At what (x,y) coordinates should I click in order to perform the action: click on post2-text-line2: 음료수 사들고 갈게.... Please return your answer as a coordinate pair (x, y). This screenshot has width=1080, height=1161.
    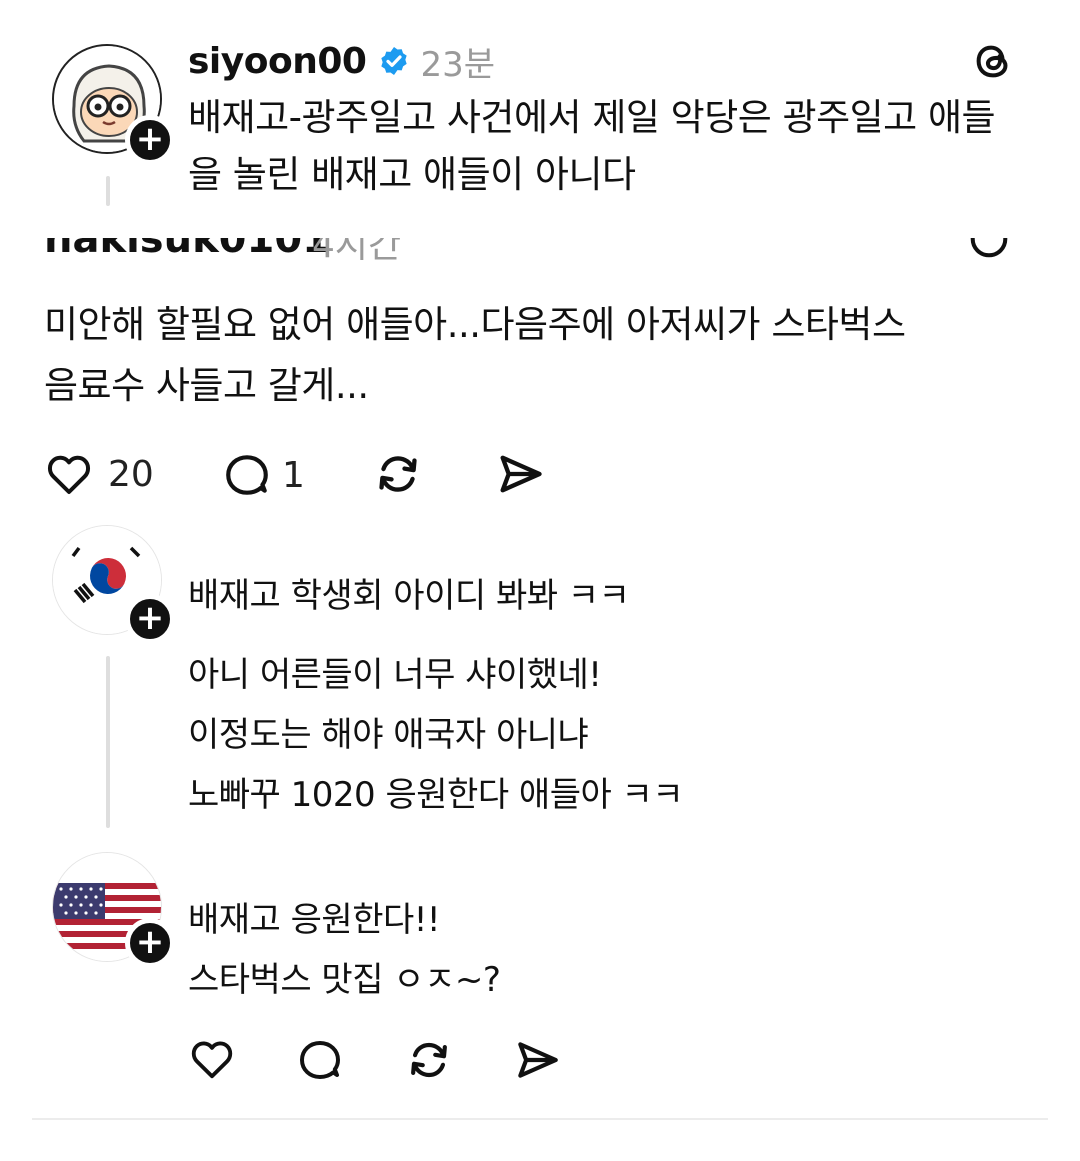
    Looking at the image, I should click on (206, 385).